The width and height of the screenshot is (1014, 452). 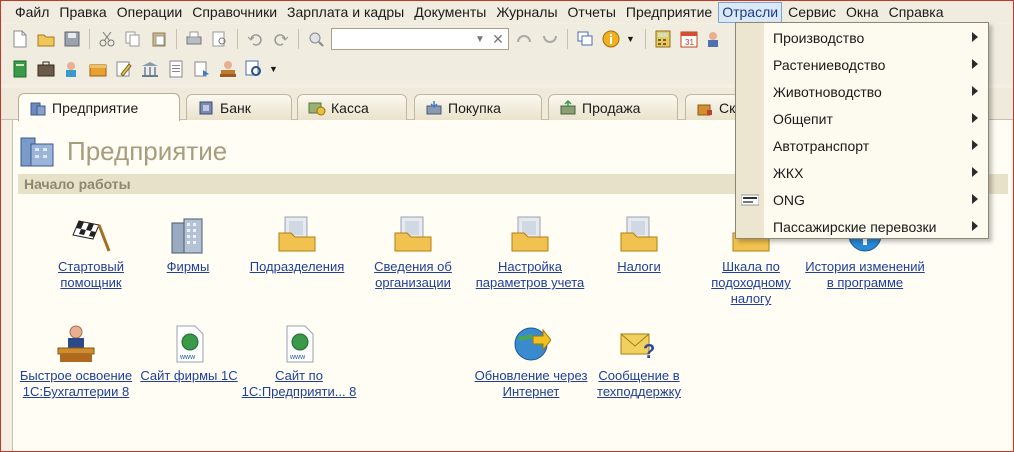 I want to click on tile-label: Сведения об организации, so click(x=413, y=275).